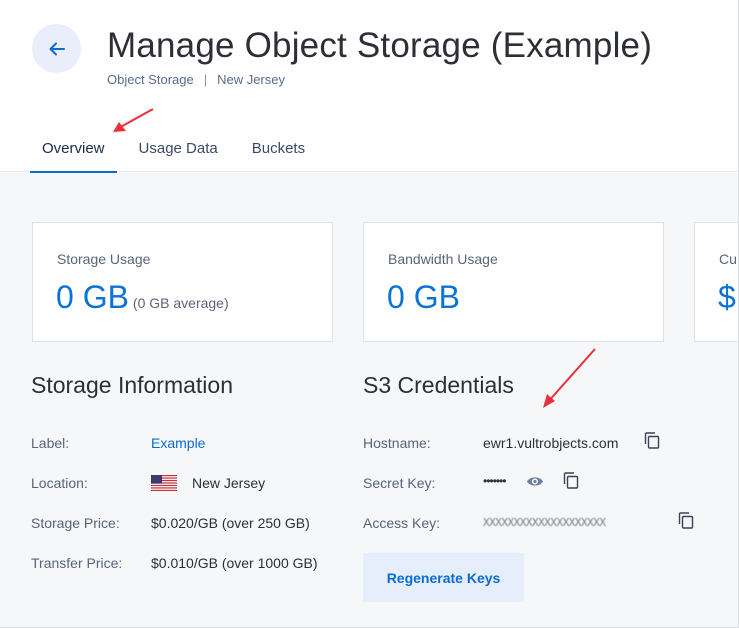 The image size is (739, 628). Describe the element at coordinates (132, 385) in the screenshot. I see `storage-information-title: Storage Information` at that location.